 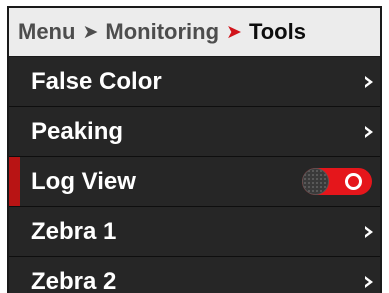 What do you see at coordinates (46, 32) in the screenshot?
I see `breadcrumb-menu: Menu` at bounding box center [46, 32].